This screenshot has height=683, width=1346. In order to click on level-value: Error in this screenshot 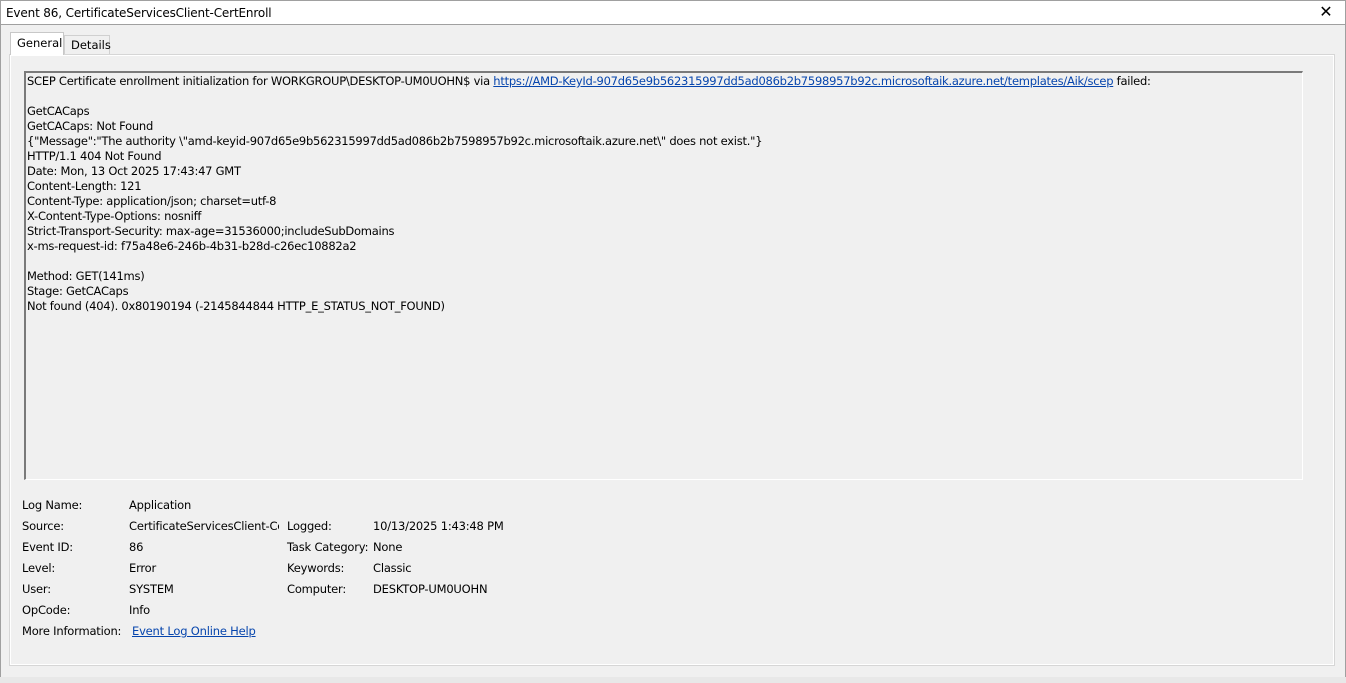, I will do `click(143, 568)`.